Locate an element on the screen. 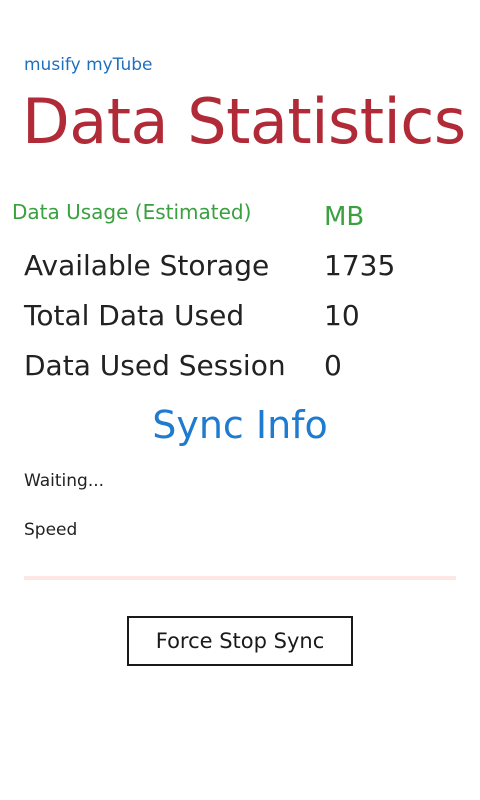  app-title: musify myTube is located at coordinates (88, 65).